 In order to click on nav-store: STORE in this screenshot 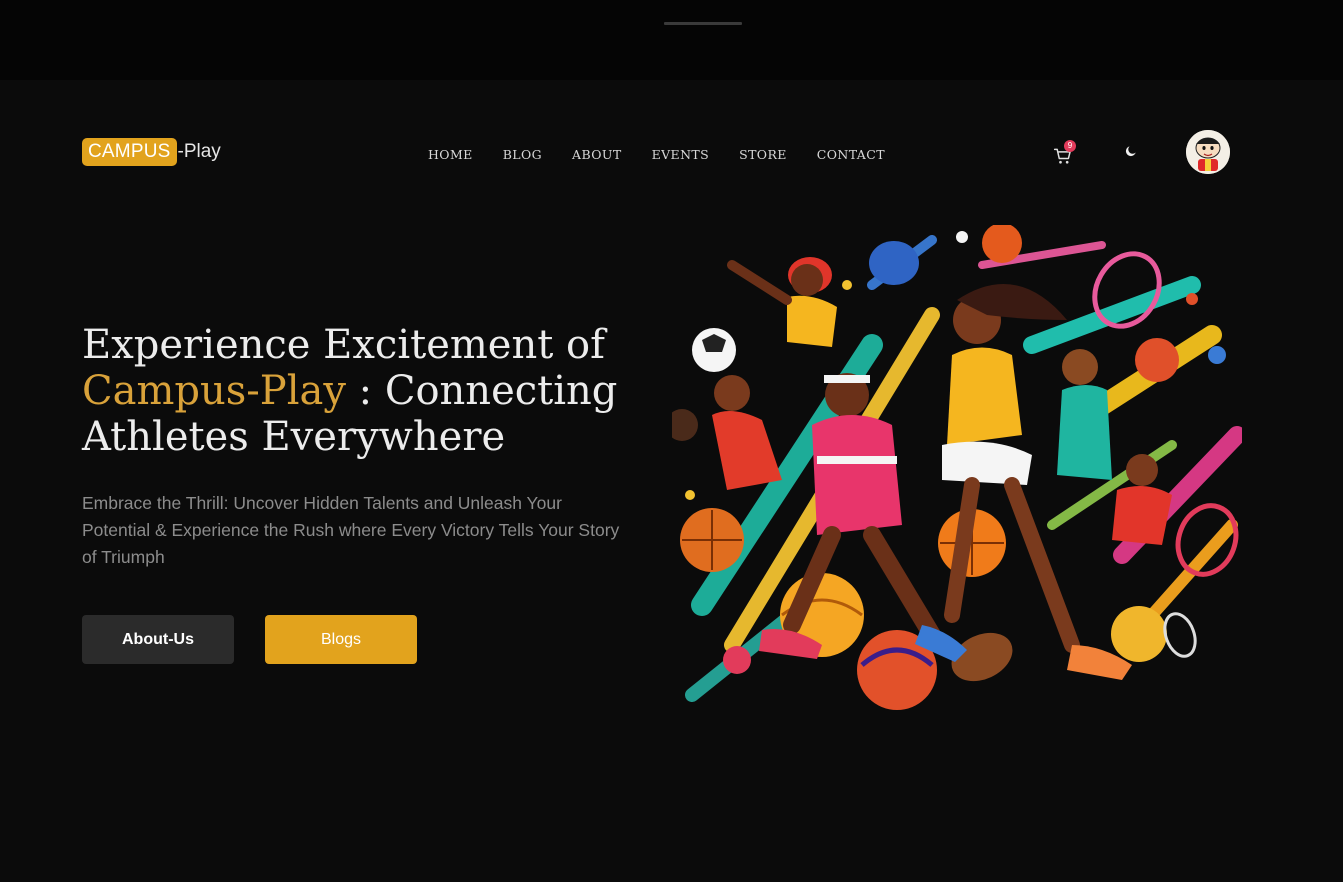, I will do `click(763, 154)`.